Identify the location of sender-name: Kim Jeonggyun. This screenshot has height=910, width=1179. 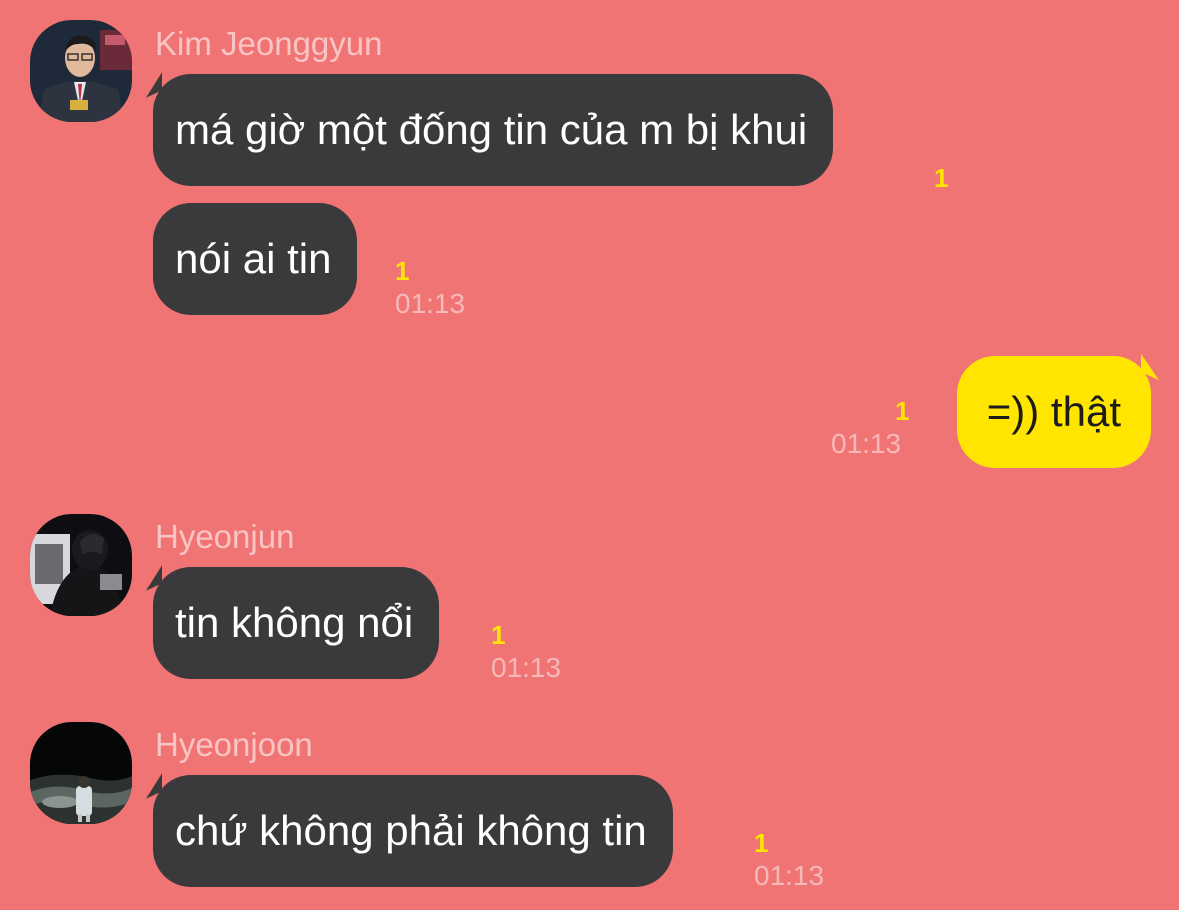
(269, 43).